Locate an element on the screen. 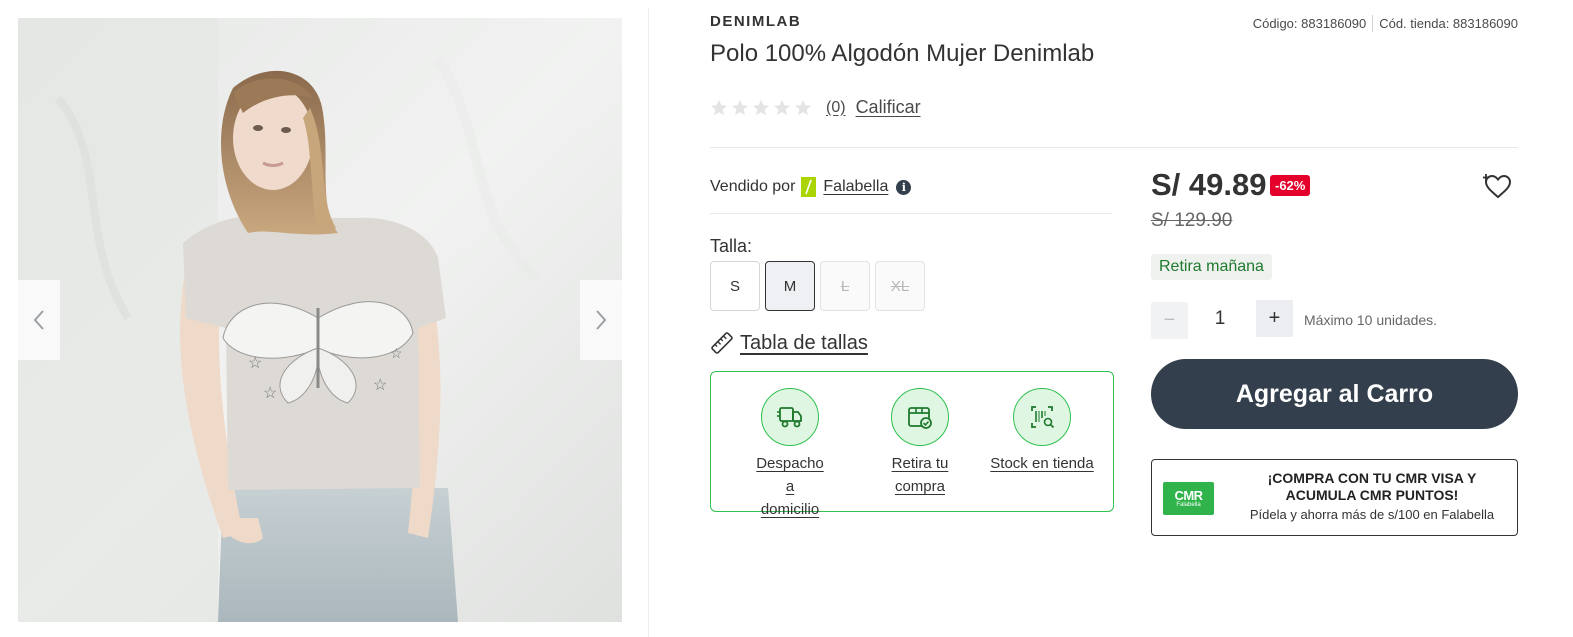 The width and height of the screenshot is (1573, 637). seller-divider is located at coordinates (911, 213).